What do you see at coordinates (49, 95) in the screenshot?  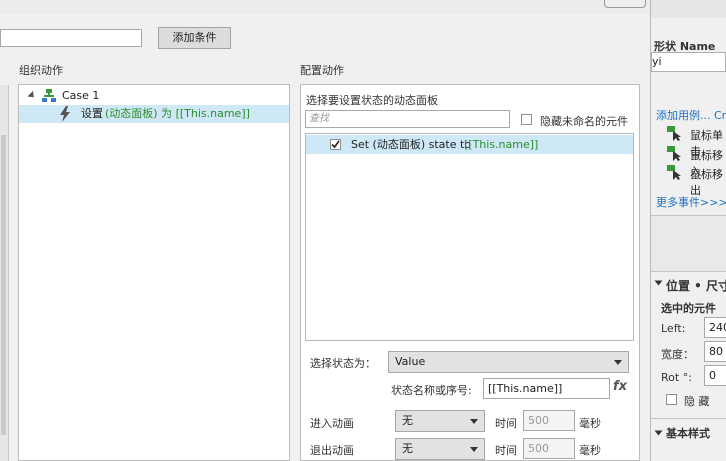 I see `case-tree-icon` at bounding box center [49, 95].